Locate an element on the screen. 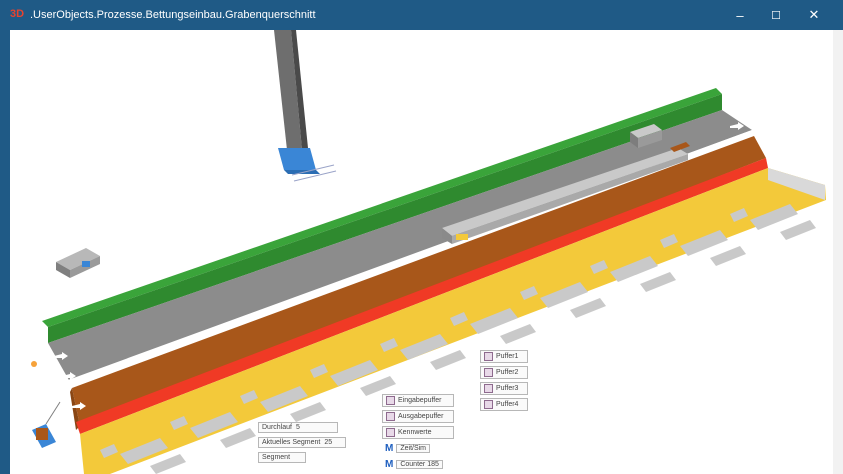 The width and height of the screenshot is (843, 474). method-item: M Counter 185 is located at coordinates (418, 464).